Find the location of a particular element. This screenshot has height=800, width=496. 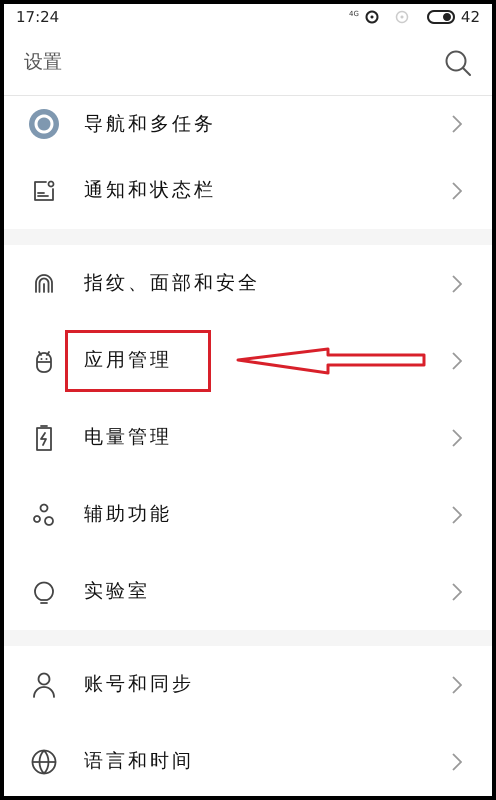

row-label: 语言和时间 is located at coordinates (139, 761).